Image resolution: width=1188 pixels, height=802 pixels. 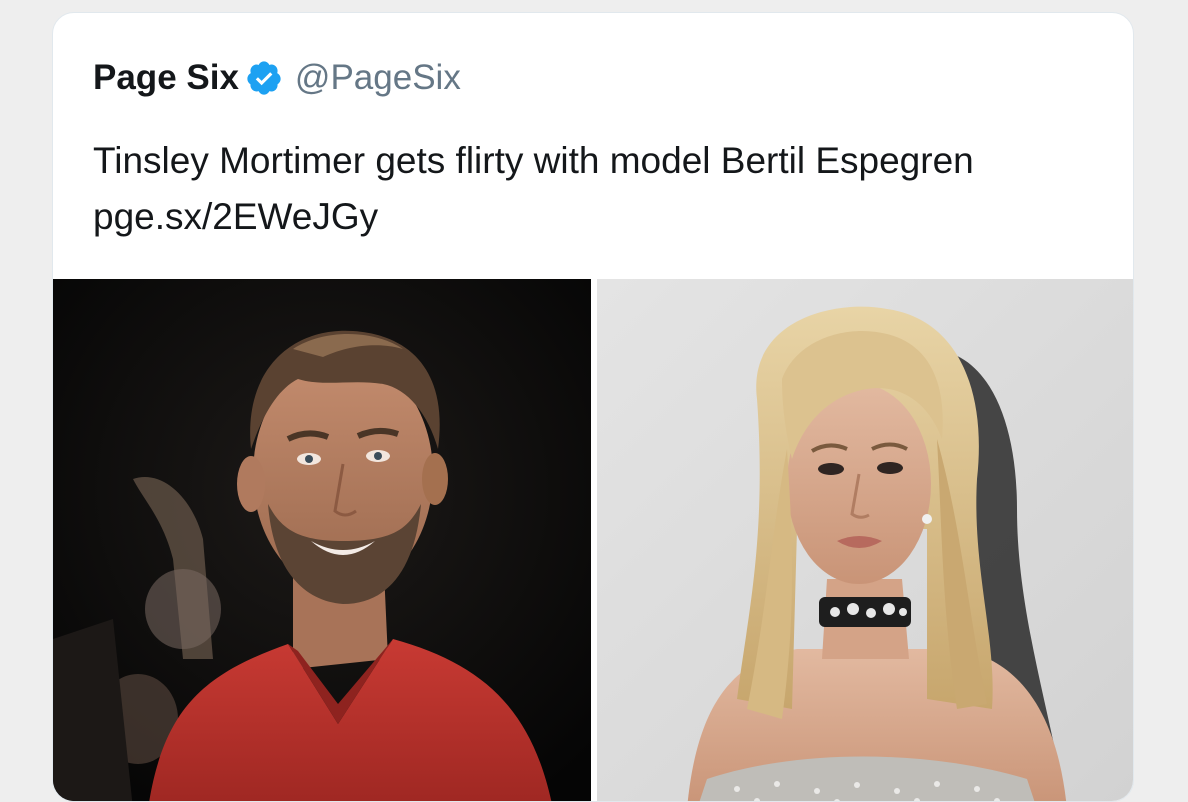 What do you see at coordinates (378, 78) in the screenshot?
I see `author-handle: @PageSix` at bounding box center [378, 78].